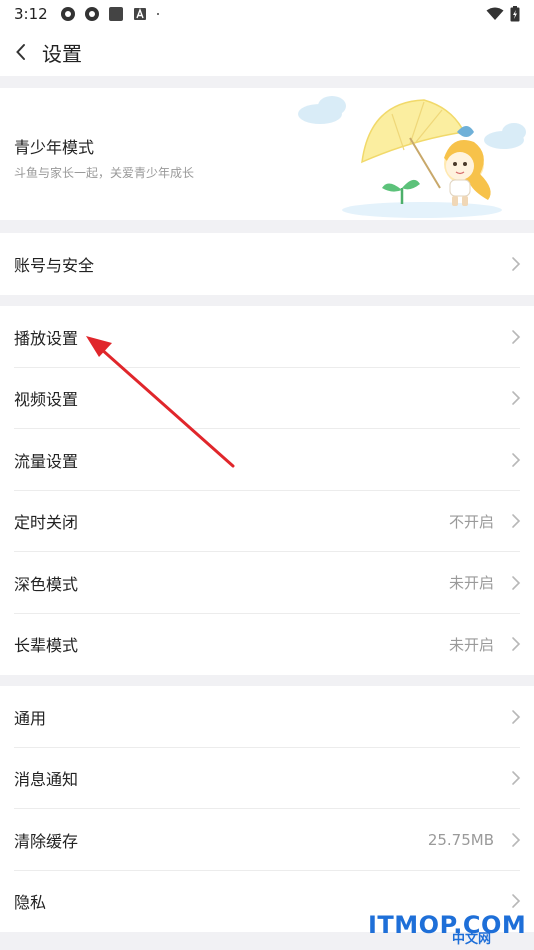 This screenshot has width=534, height=950. Describe the element at coordinates (267, 583) in the screenshot. I see `row-dark-mode: 深色模式 未开启` at that location.